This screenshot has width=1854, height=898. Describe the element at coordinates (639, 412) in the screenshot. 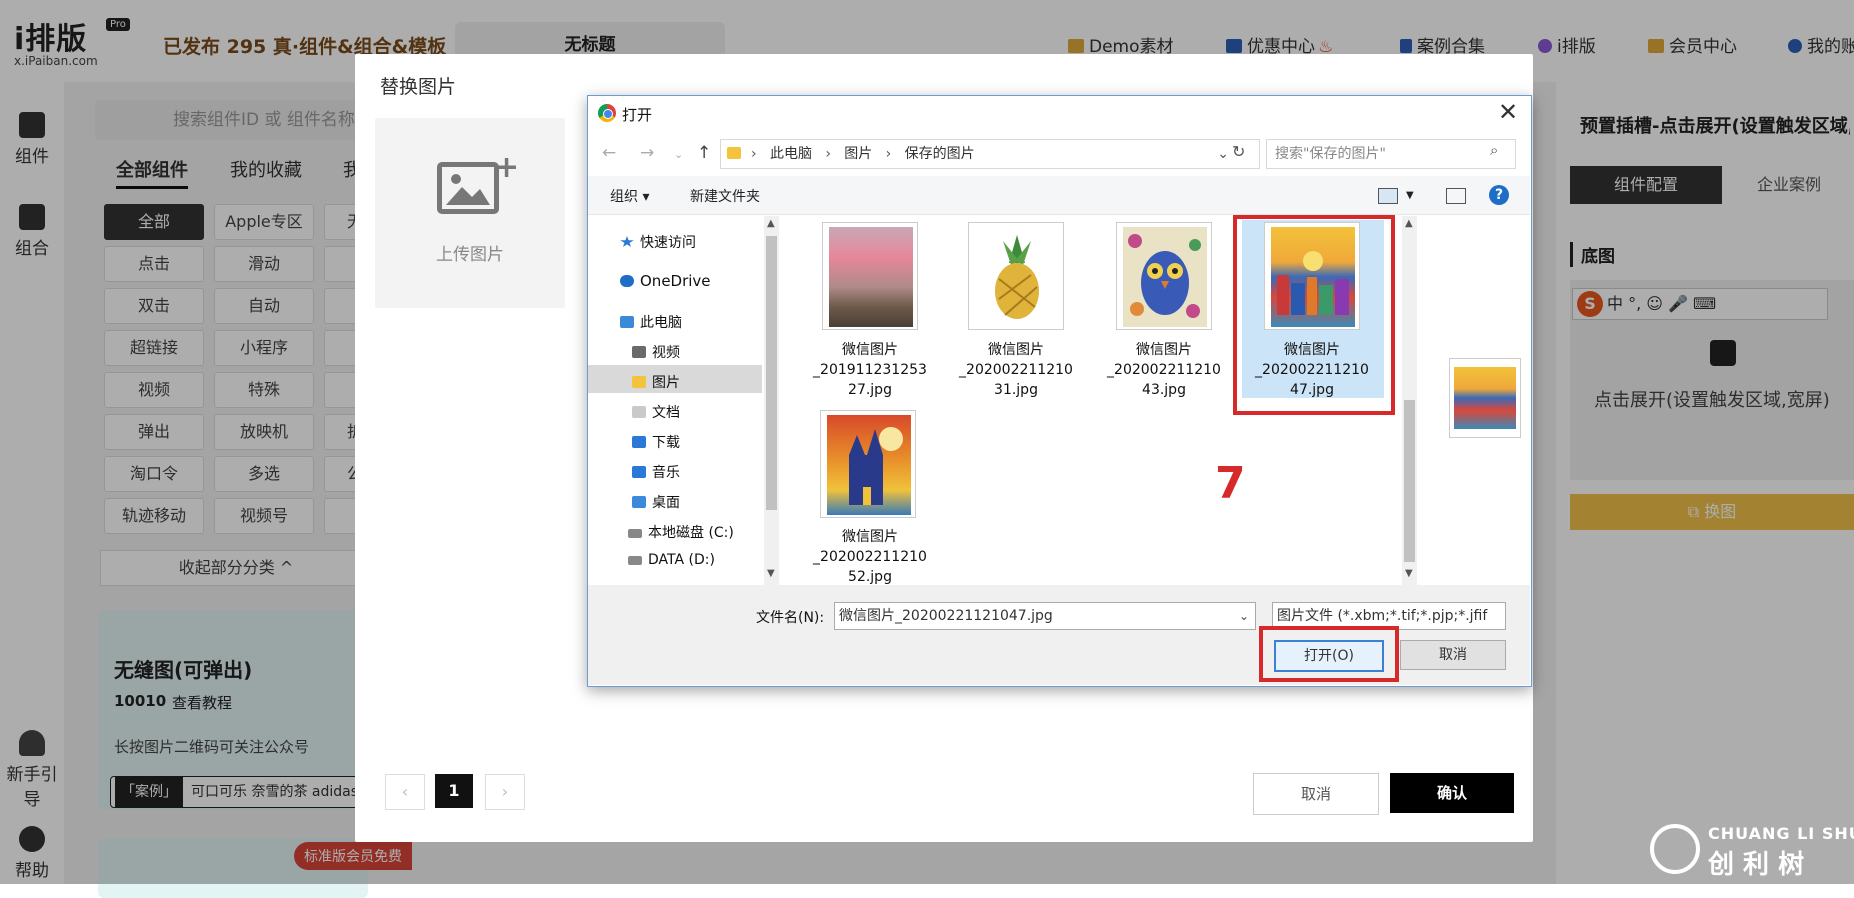

I see `documents-folder-icon` at that location.